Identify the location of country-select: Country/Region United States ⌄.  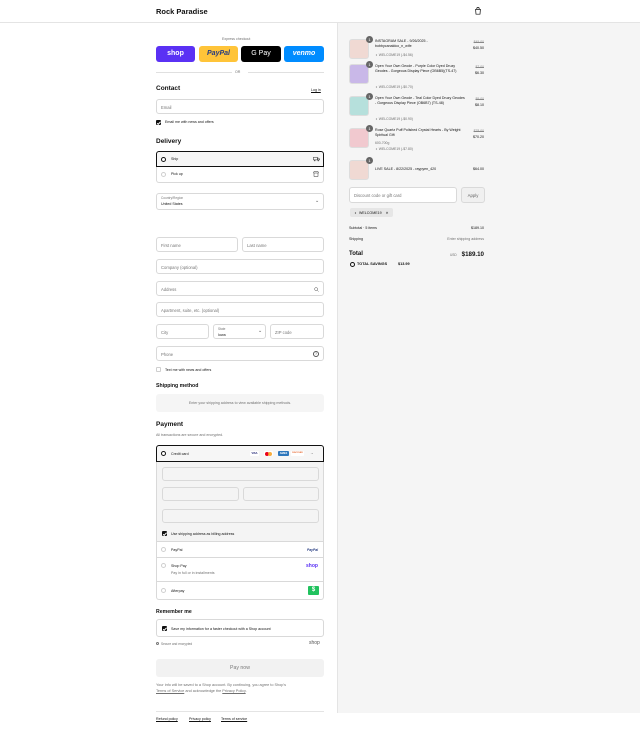
(240, 201).